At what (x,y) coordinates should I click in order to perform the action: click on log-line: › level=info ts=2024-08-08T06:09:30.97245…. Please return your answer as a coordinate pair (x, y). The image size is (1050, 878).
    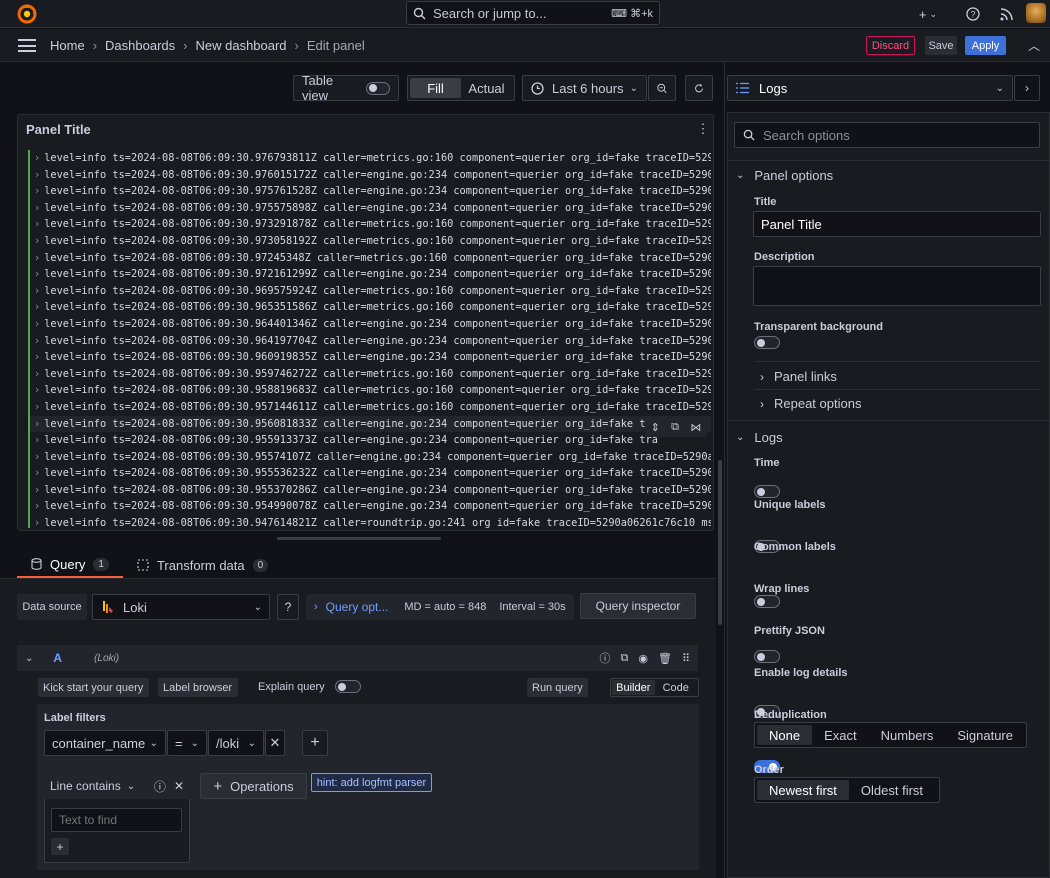
    Looking at the image, I should click on (369, 258).